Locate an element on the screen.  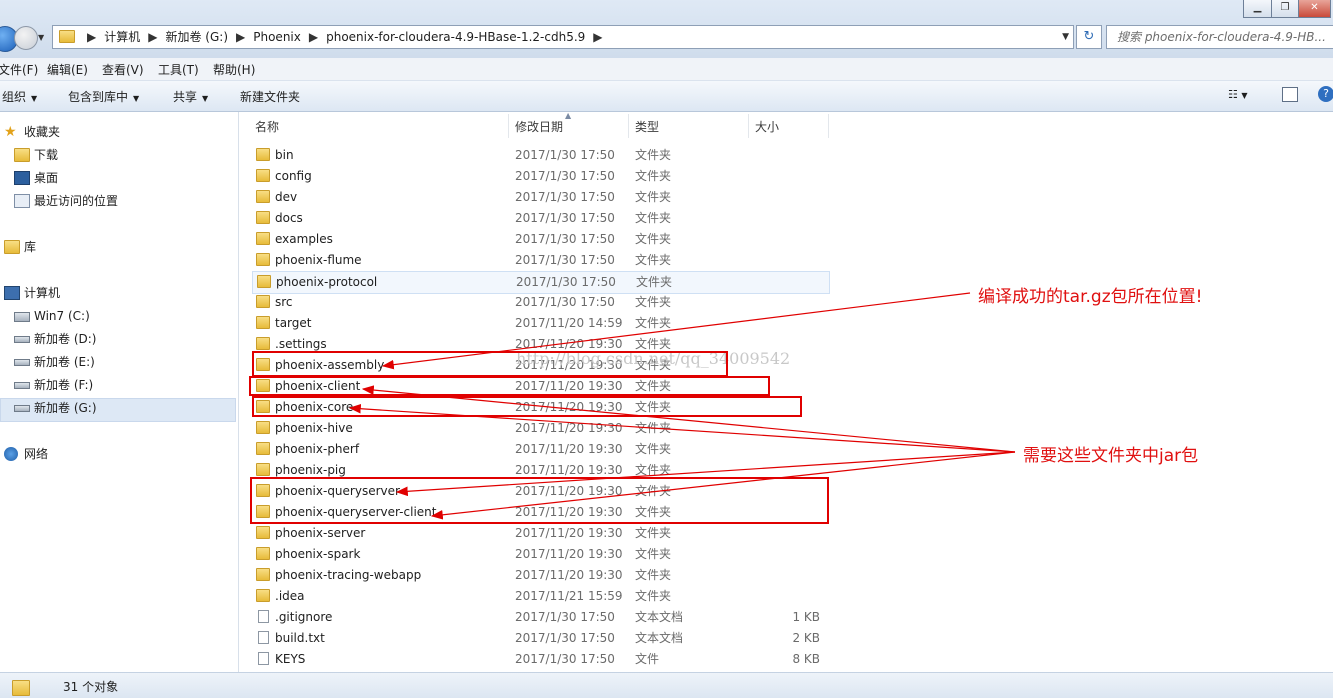
folder-icon is located at coordinates (21, 688).